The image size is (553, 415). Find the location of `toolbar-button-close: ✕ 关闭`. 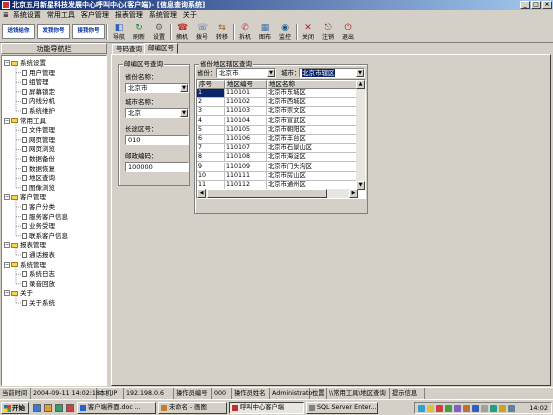

toolbar-button-close: ✕ 关闭 is located at coordinates (308, 32).